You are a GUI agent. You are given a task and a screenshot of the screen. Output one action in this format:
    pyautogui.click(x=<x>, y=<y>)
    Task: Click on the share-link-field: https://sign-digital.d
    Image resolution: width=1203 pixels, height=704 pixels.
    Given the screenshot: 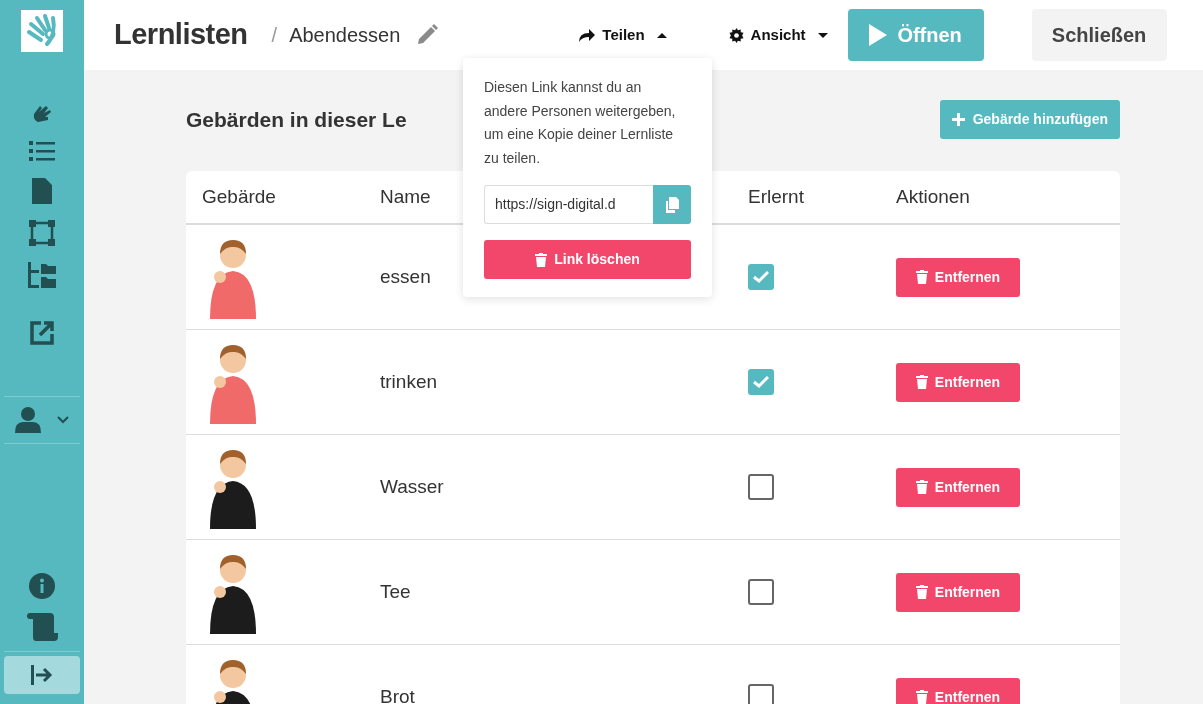 What is the action you would take?
    pyautogui.click(x=568, y=204)
    